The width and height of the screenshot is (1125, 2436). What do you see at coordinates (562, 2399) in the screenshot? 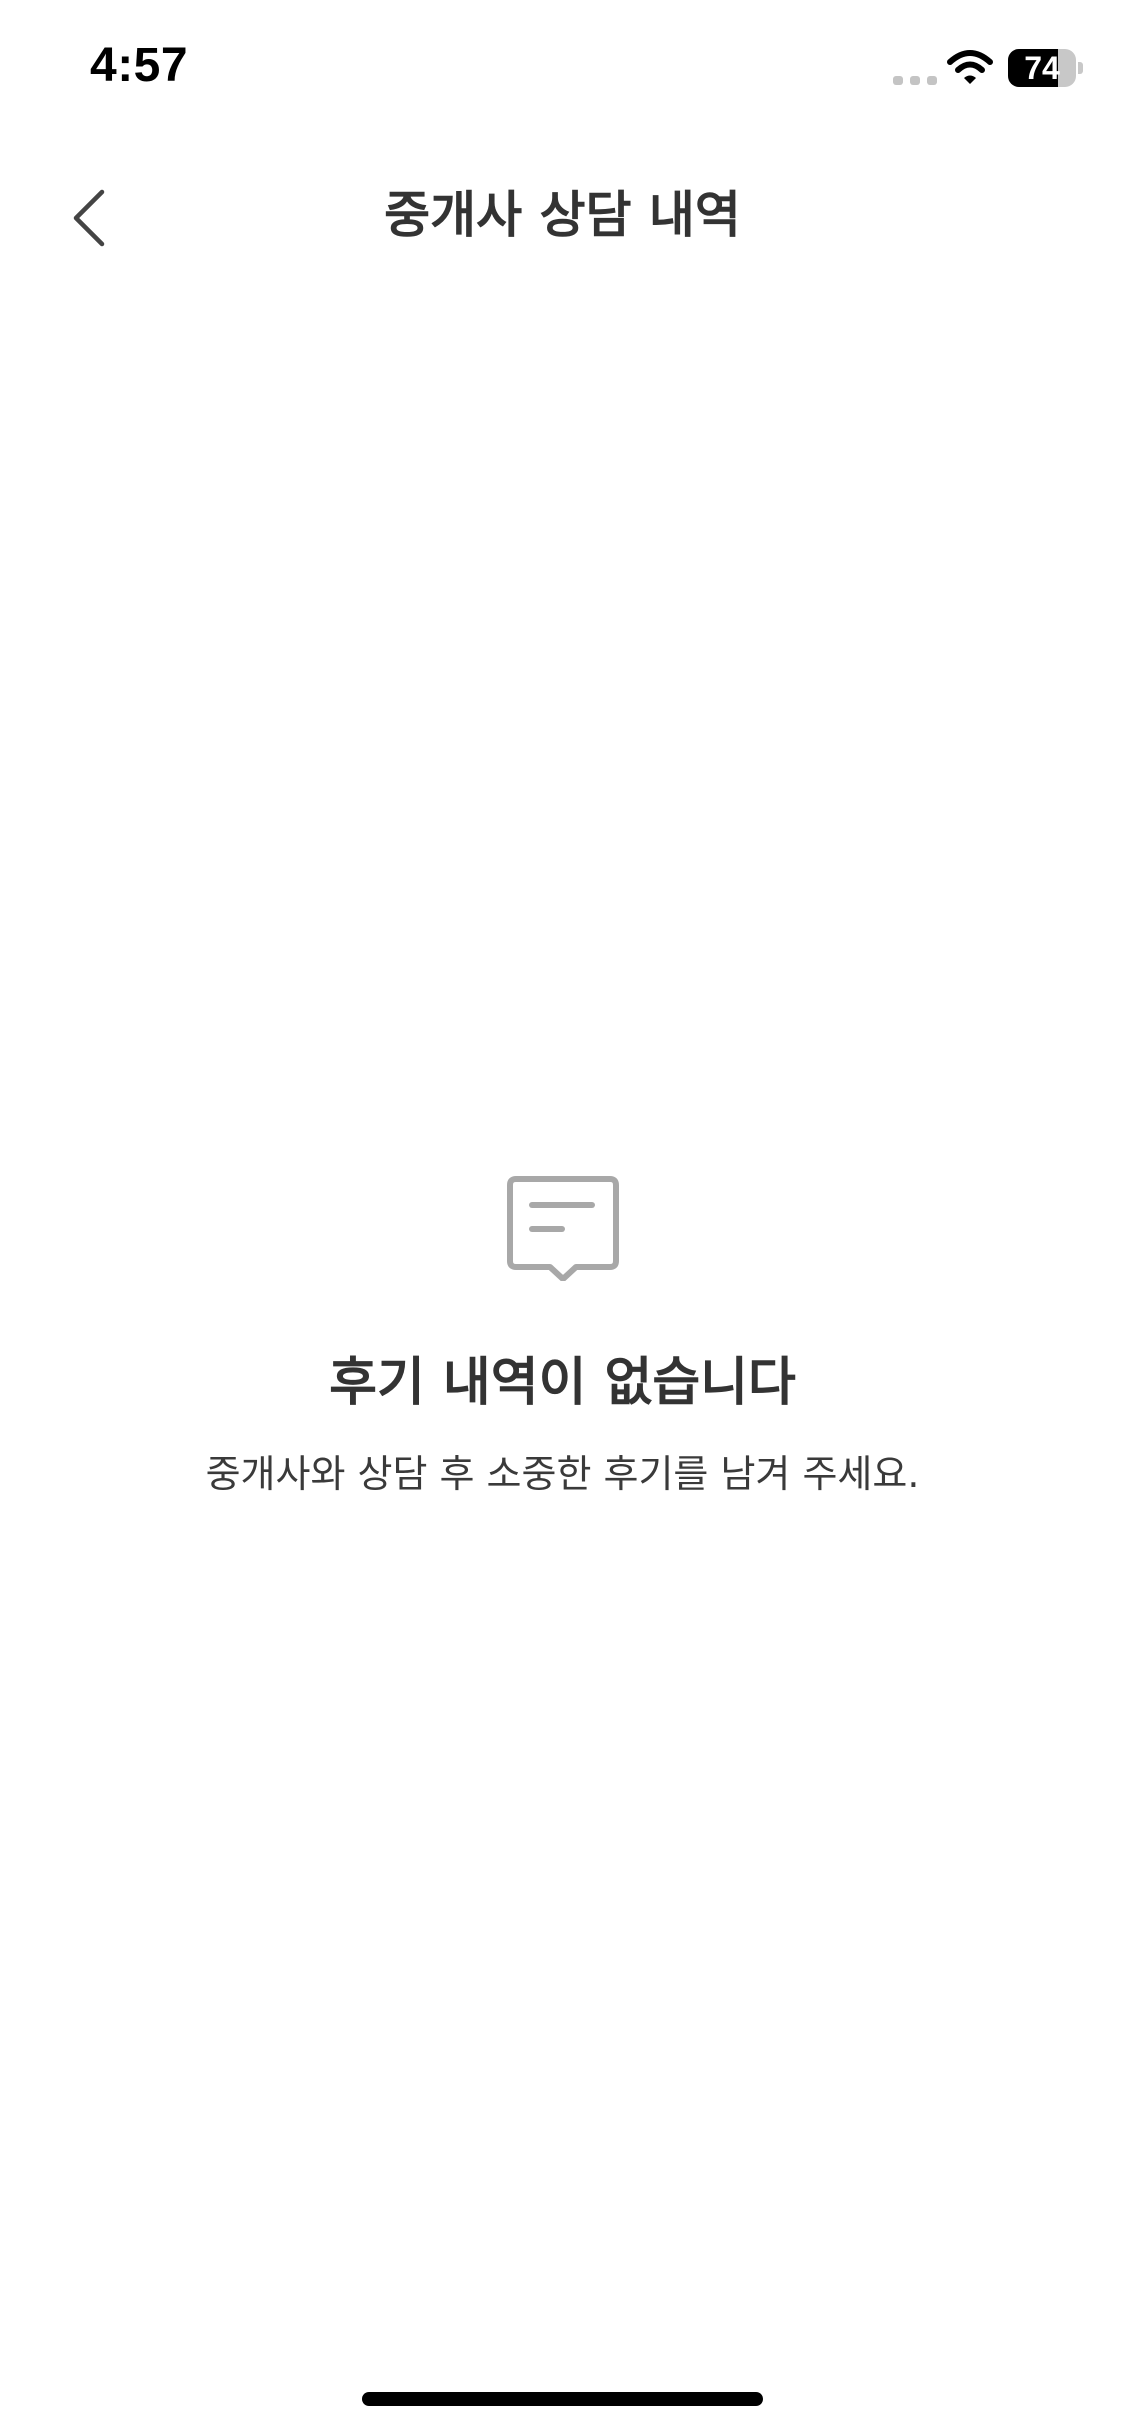
I see `home-indicator` at bounding box center [562, 2399].